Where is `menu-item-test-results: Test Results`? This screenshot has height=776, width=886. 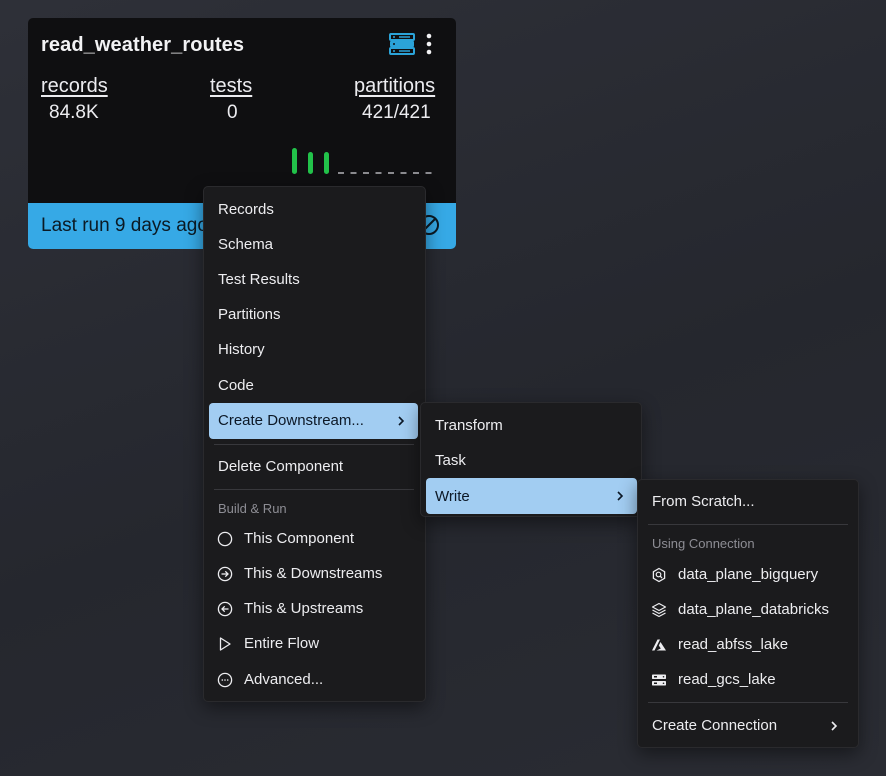
menu-item-test-results: Test Results is located at coordinates (313, 280).